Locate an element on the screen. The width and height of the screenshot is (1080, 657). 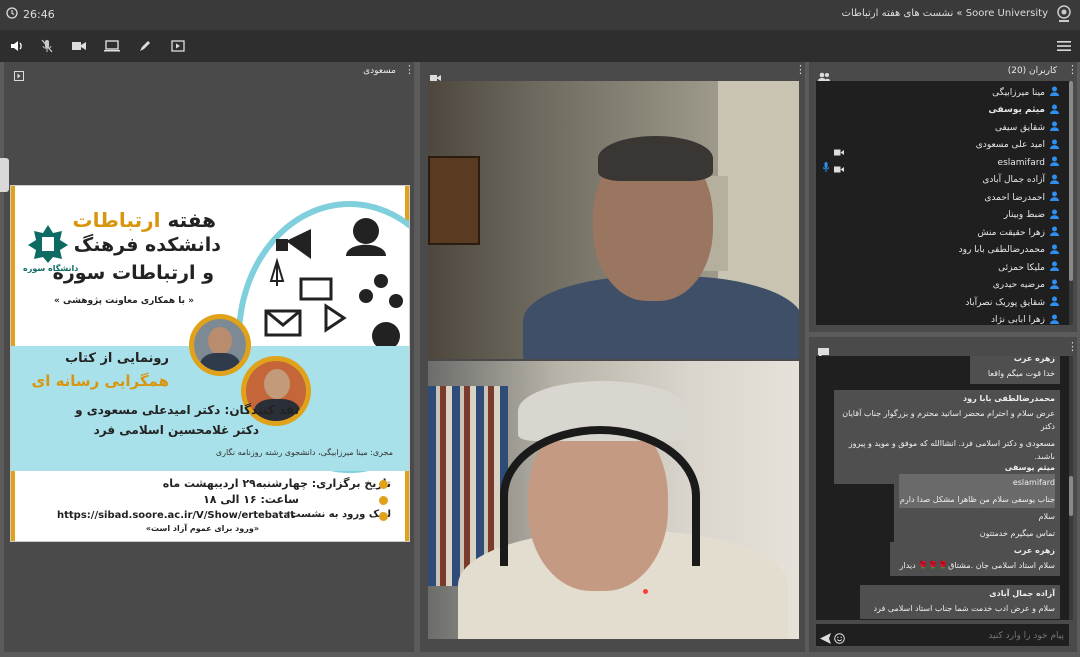
user-name: میثم یوسفی is located at coordinates (1016, 110).